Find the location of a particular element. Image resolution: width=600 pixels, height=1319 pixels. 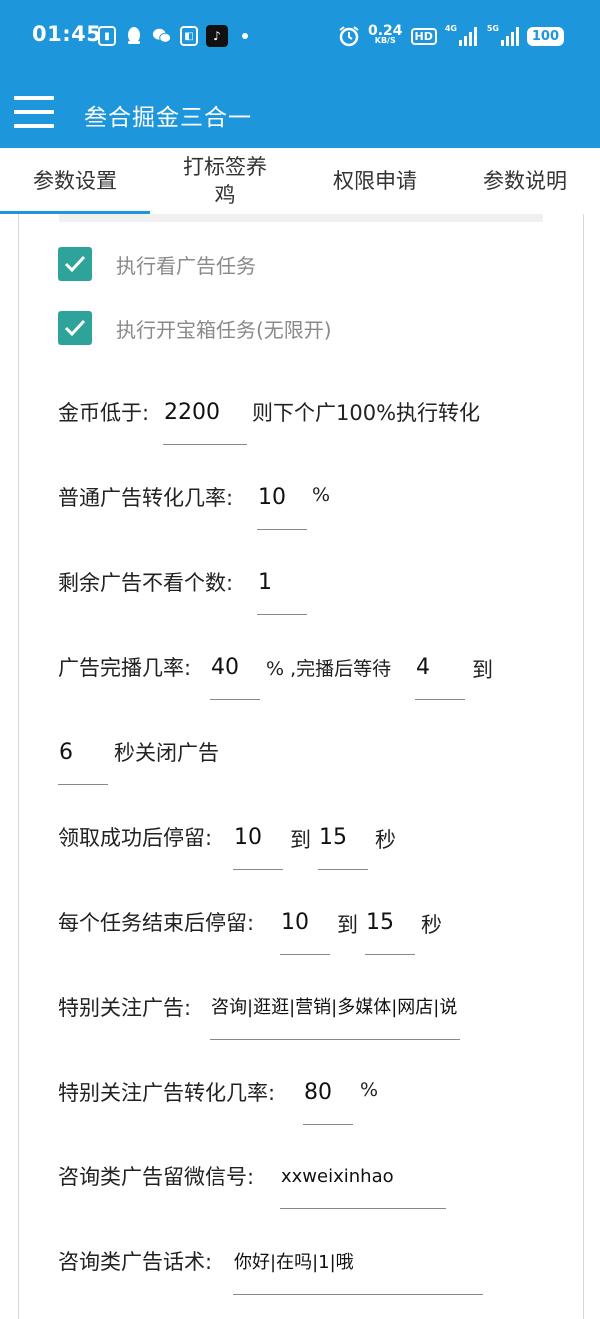

receive-stay-to-input: 15 is located at coordinates (343, 844).